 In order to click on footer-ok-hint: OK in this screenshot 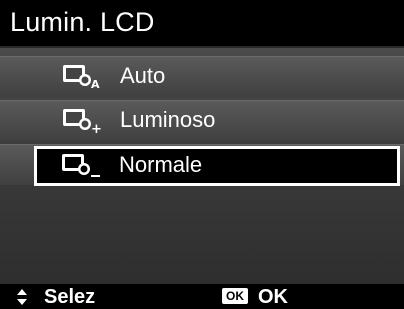, I will do `click(273, 297)`.